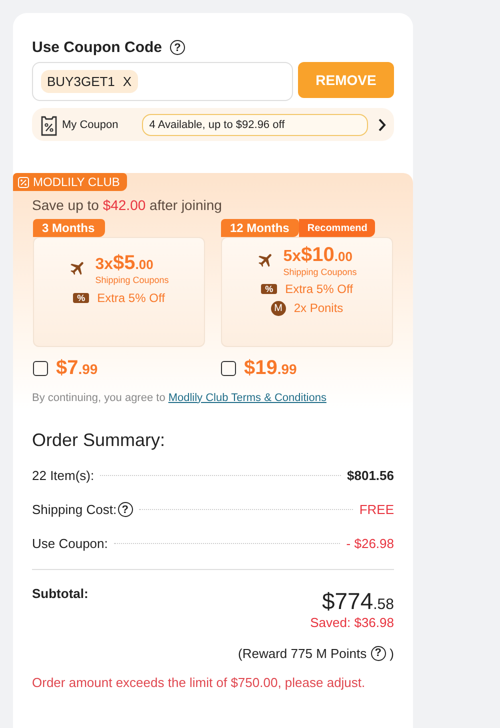 Image resolution: width=500 pixels, height=728 pixels. I want to click on plan-card: 3x$5.00 Shipping Coupons % Extra 5% Off, so click(119, 291).